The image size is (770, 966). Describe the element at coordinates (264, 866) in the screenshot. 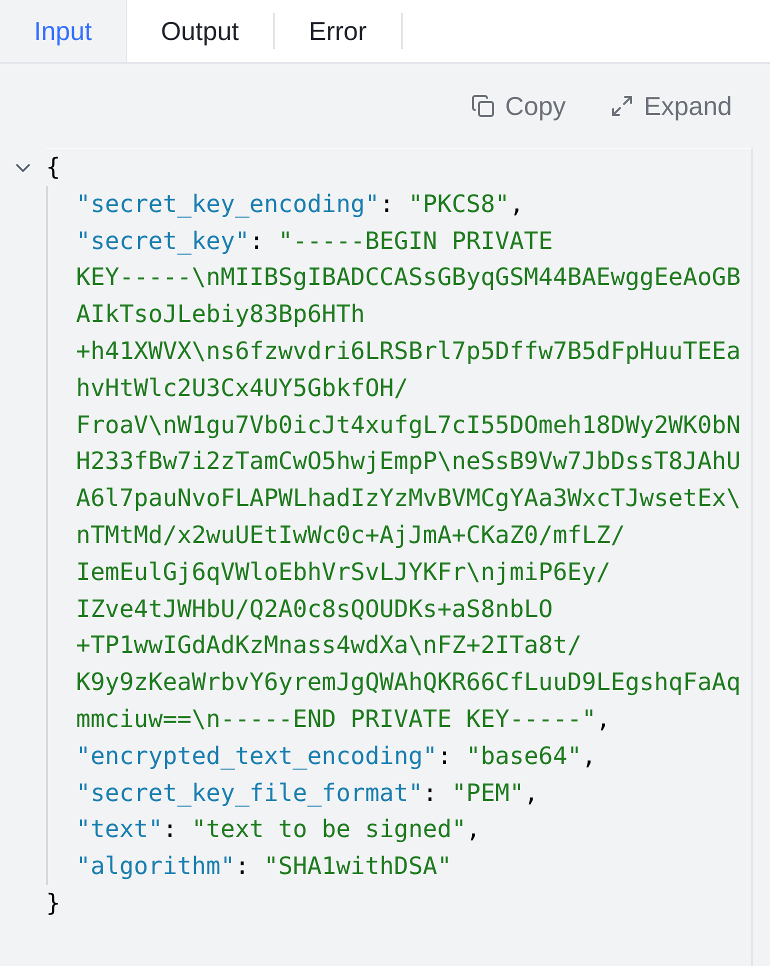

I see `json-property: "algorithm": "SHA1withDSA"` at that location.